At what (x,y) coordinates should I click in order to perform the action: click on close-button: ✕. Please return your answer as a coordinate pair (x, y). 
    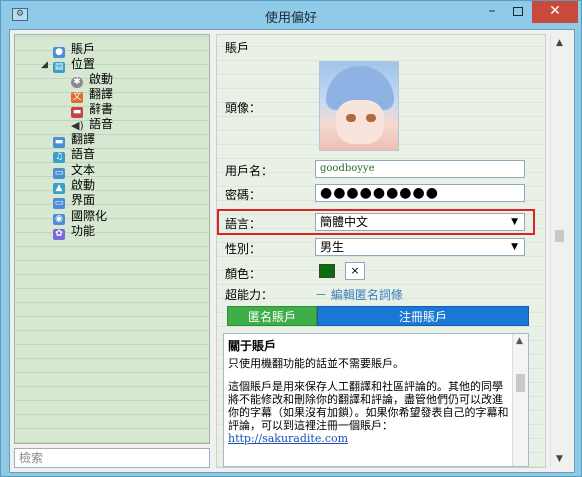
    Looking at the image, I should click on (555, 12).